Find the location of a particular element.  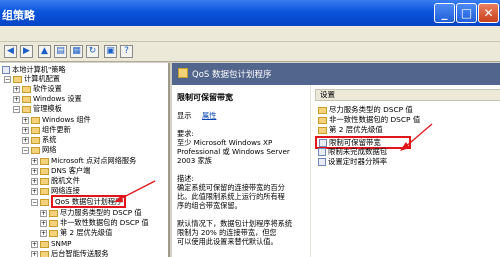

default-line: 限制为 20% 的连接带宽，但您 is located at coordinates (227, 232).